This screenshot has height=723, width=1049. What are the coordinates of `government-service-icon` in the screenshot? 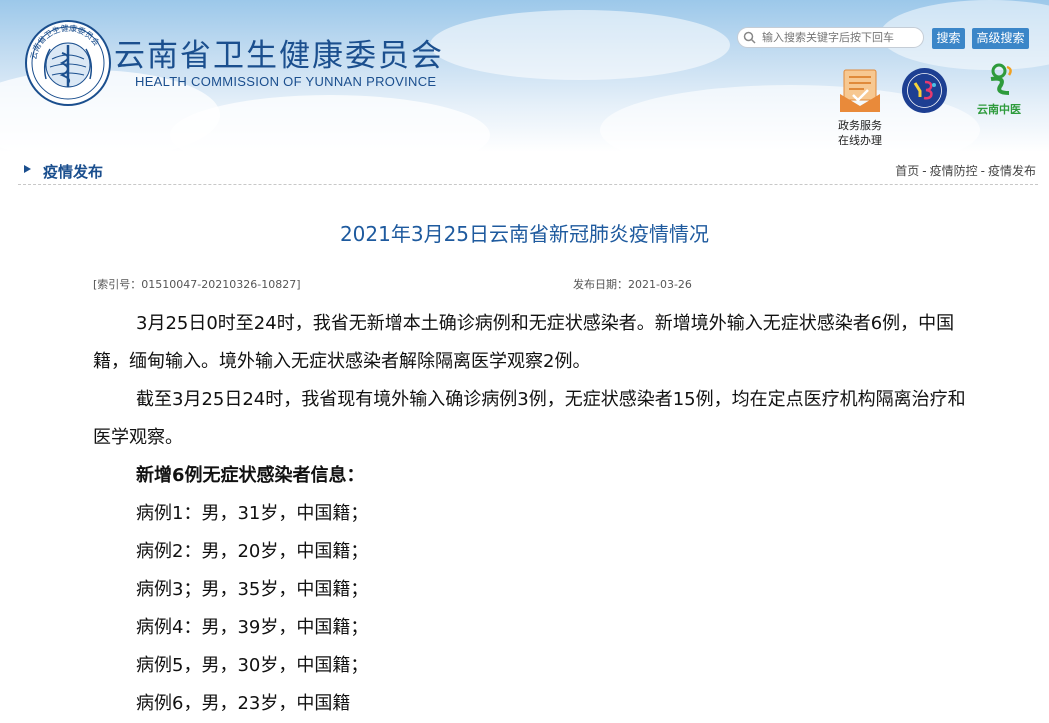 It's located at (860, 90).